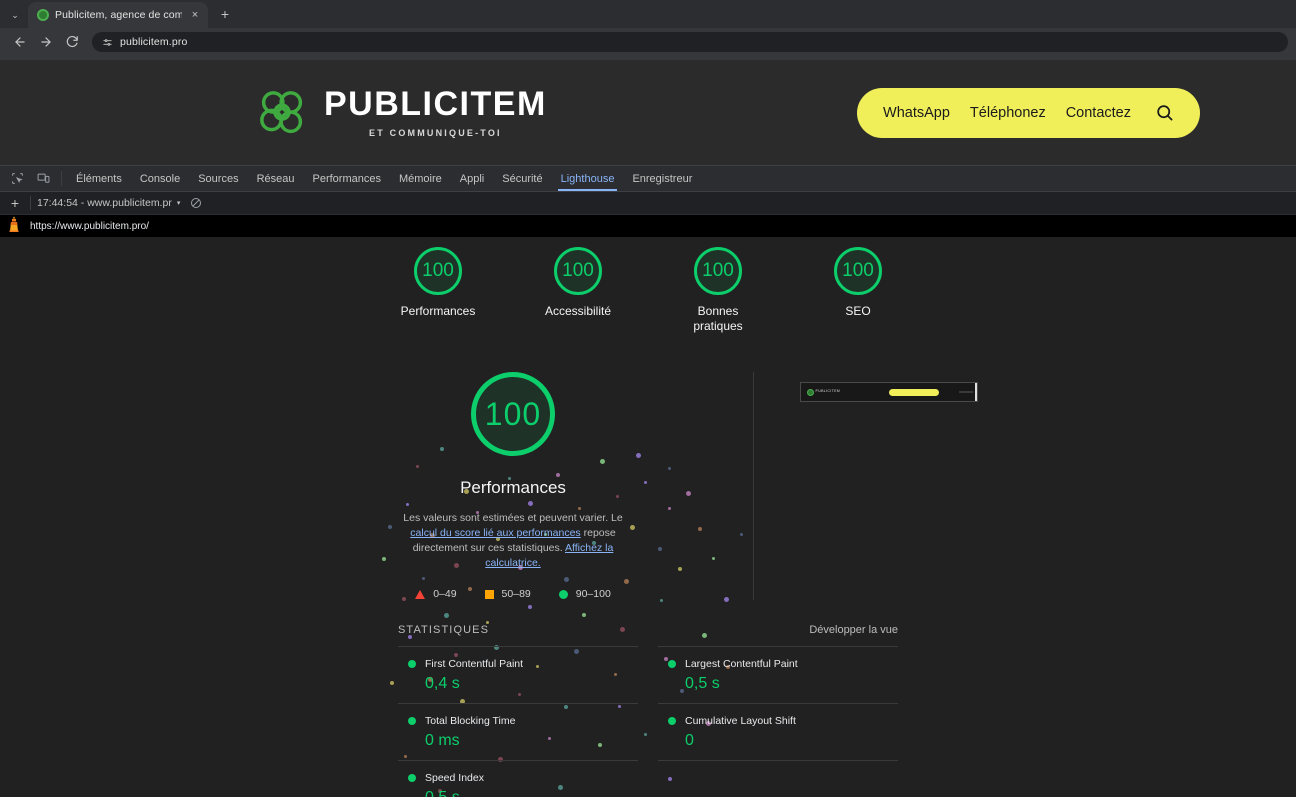 The width and height of the screenshot is (1296, 797). What do you see at coordinates (347, 178) in the screenshot?
I see `devtools-tab-performance: Performances` at bounding box center [347, 178].